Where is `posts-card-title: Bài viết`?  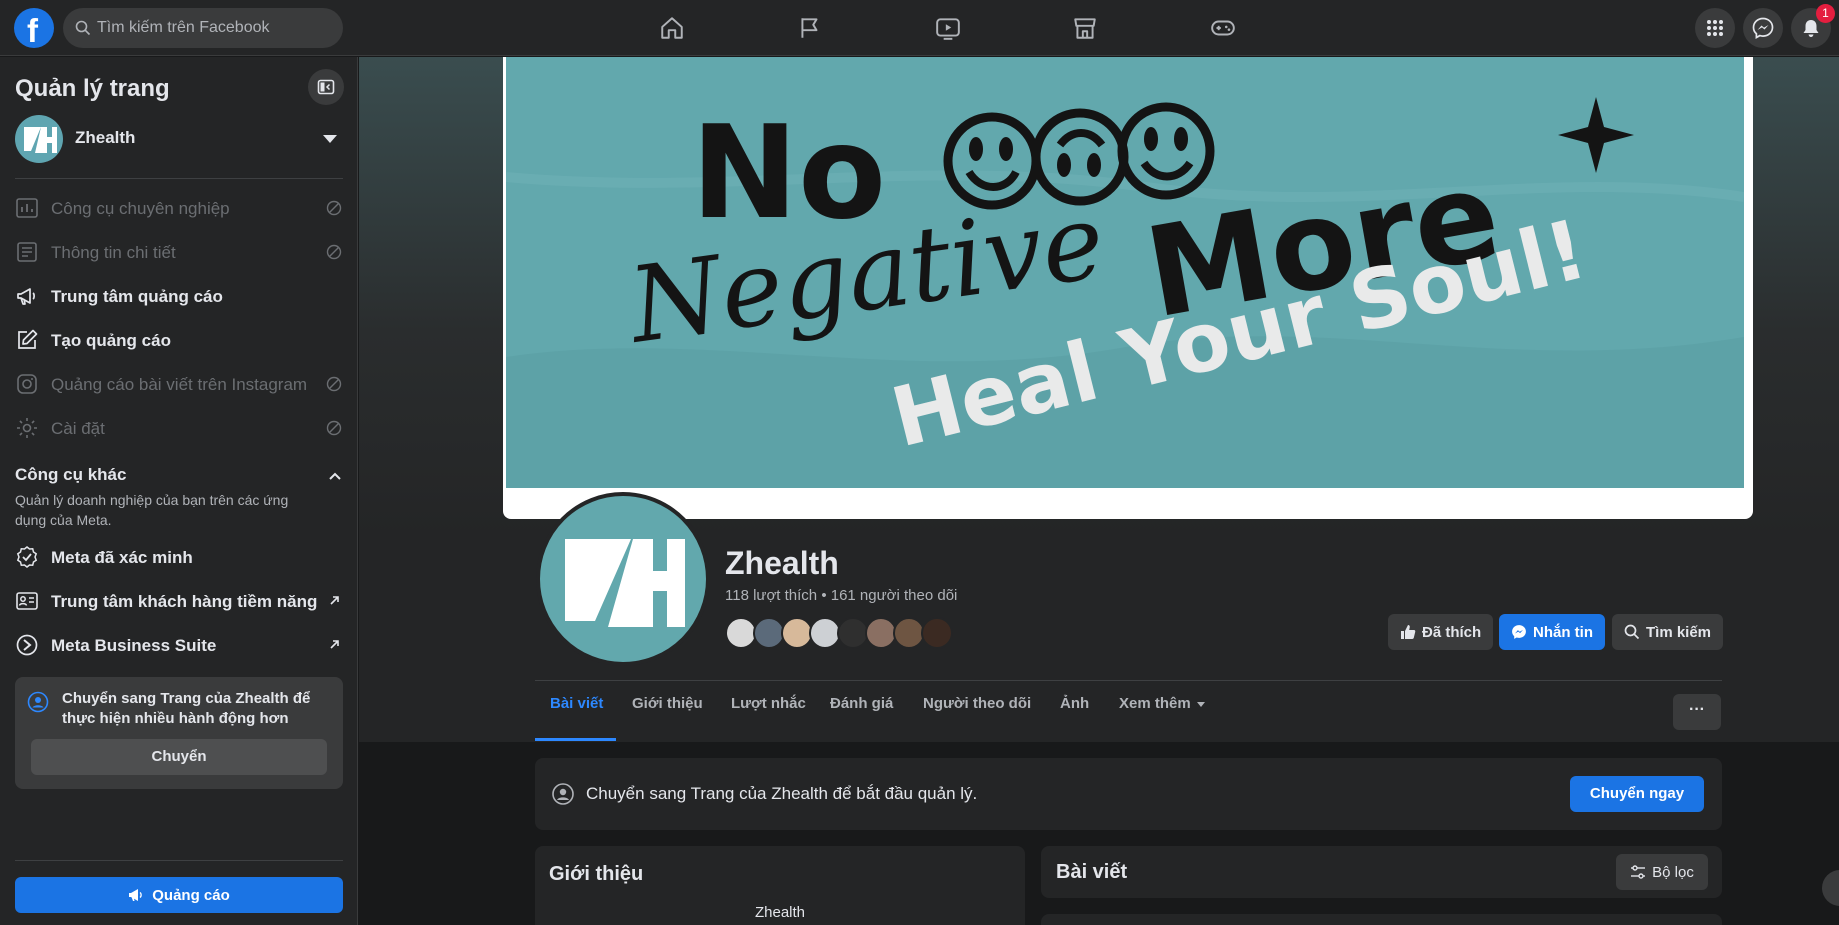 posts-card-title: Bài viết is located at coordinates (1092, 872).